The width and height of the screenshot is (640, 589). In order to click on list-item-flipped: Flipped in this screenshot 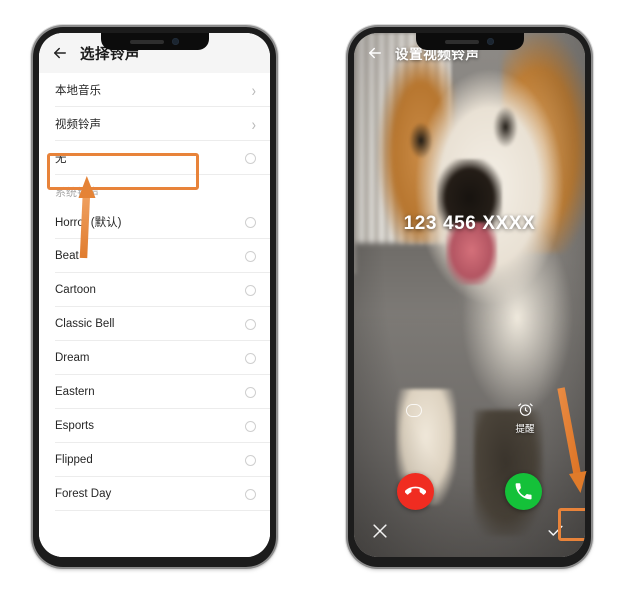, I will do `click(154, 460)`.